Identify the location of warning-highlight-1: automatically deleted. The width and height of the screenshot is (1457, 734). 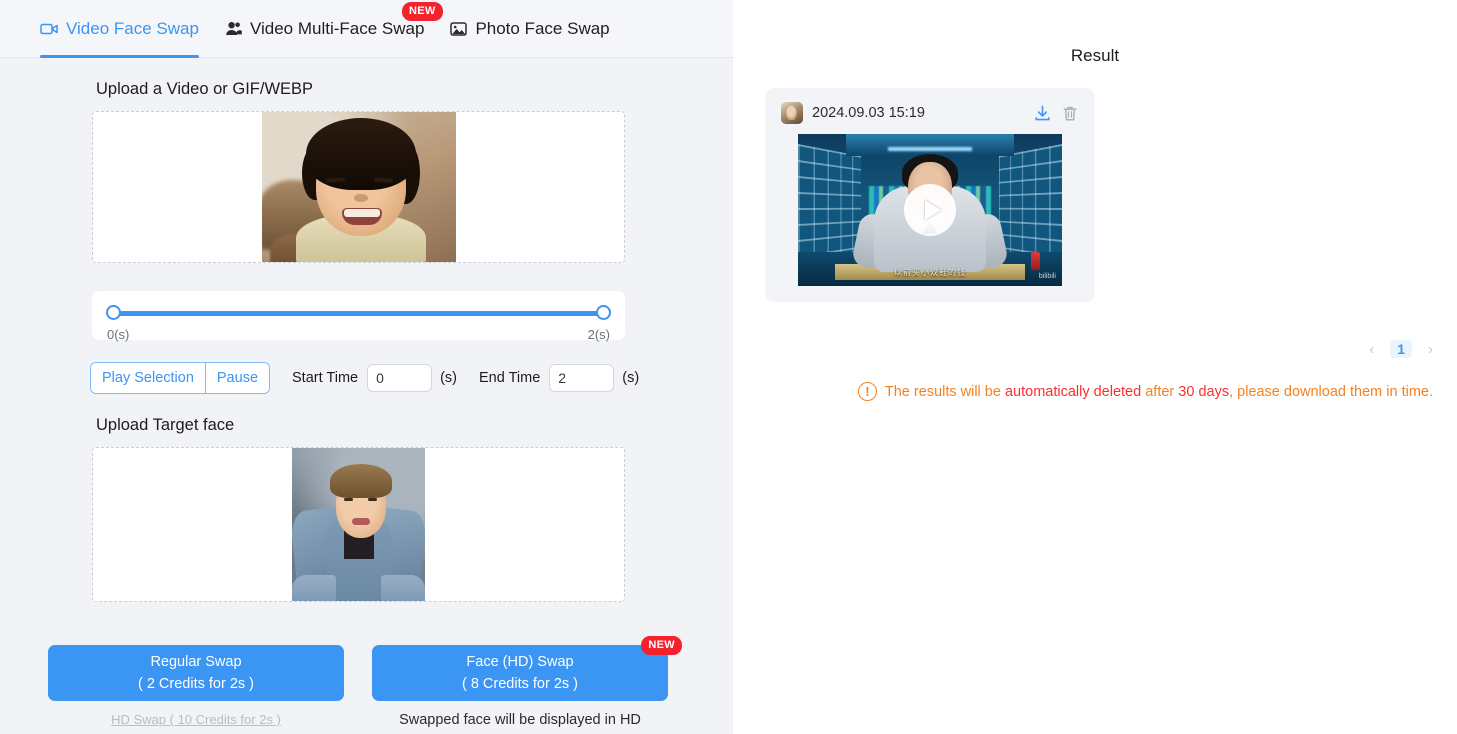
(1073, 391).